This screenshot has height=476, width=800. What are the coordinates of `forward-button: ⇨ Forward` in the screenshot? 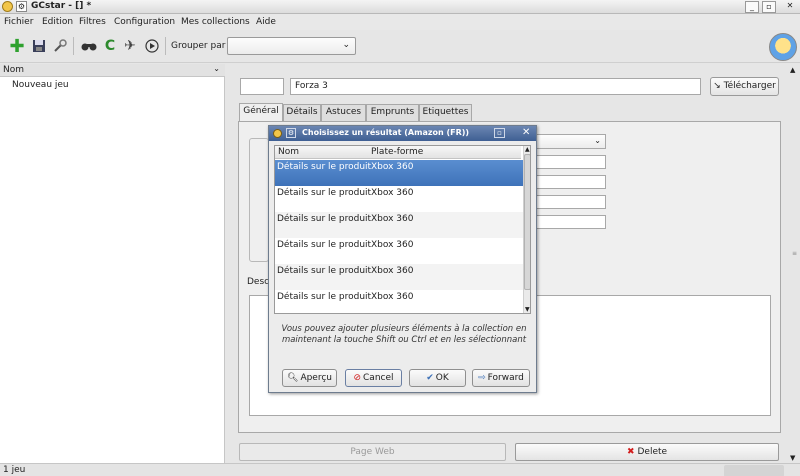 It's located at (501, 378).